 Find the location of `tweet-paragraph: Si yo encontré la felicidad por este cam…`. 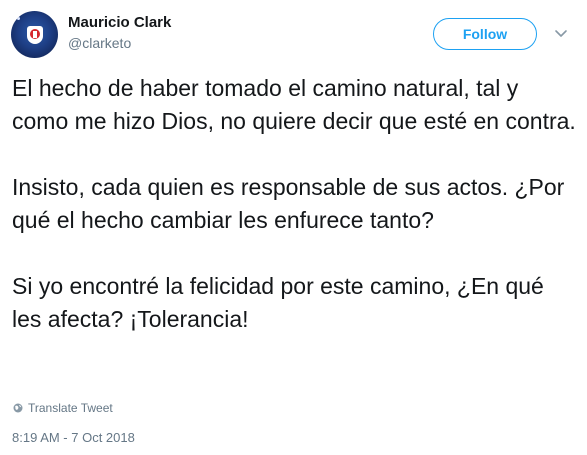

tweet-paragraph: Si yo encontré la felicidad por este cam… is located at coordinates (278, 302).